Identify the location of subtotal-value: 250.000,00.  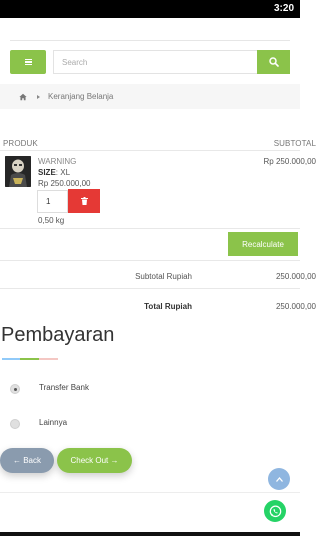
(295, 276).